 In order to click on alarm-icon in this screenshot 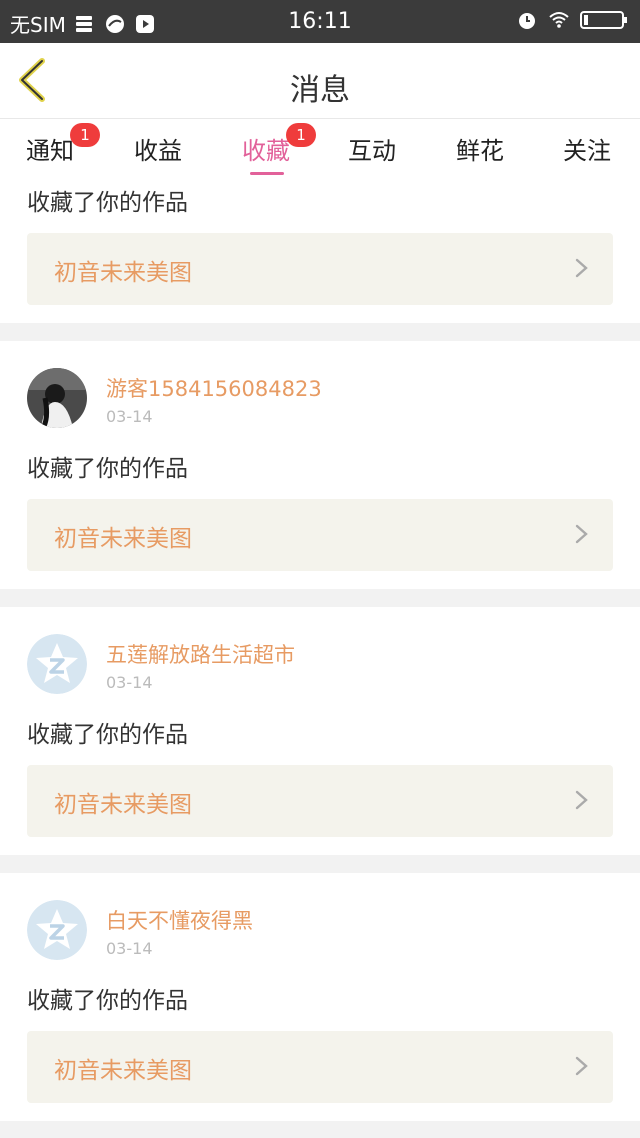, I will do `click(527, 21)`.